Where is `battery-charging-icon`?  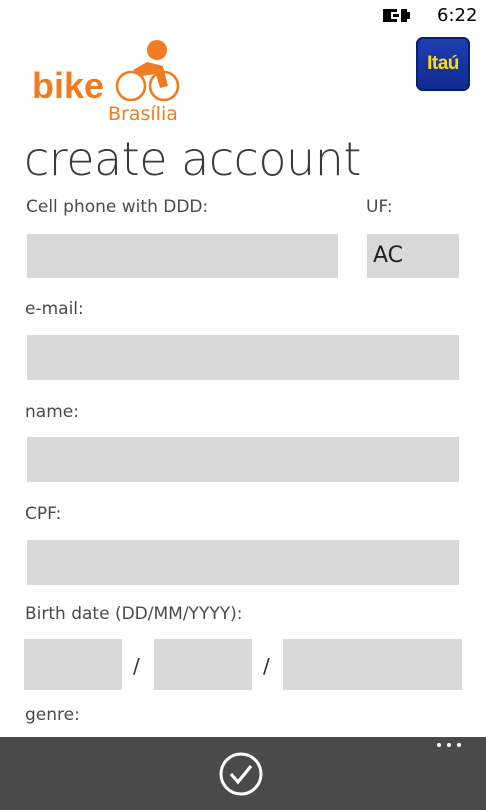
battery-charging-icon is located at coordinates (396, 15).